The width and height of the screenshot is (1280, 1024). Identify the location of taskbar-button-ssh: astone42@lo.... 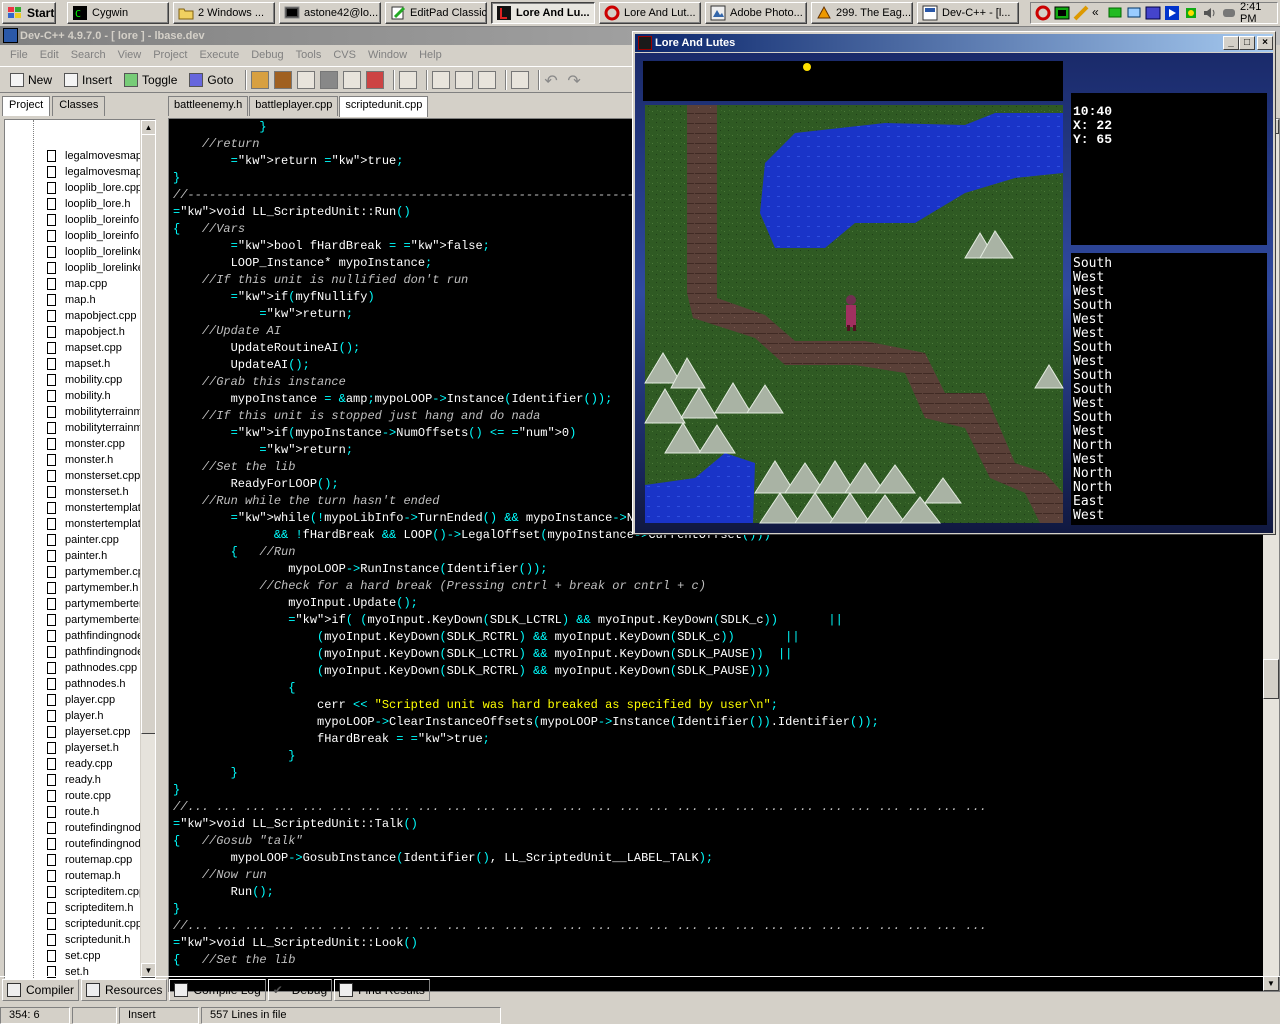
(330, 13).